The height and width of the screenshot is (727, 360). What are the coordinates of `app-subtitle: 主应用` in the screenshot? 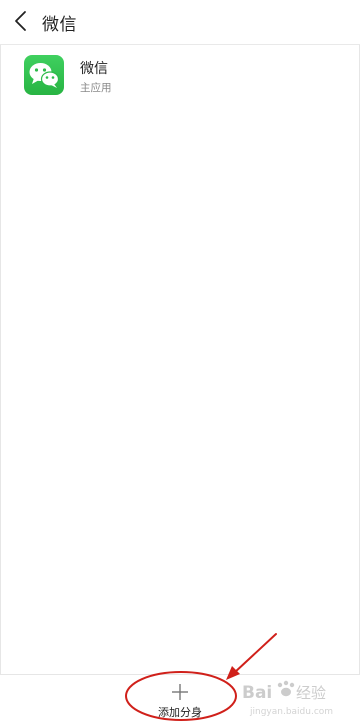 It's located at (96, 88).